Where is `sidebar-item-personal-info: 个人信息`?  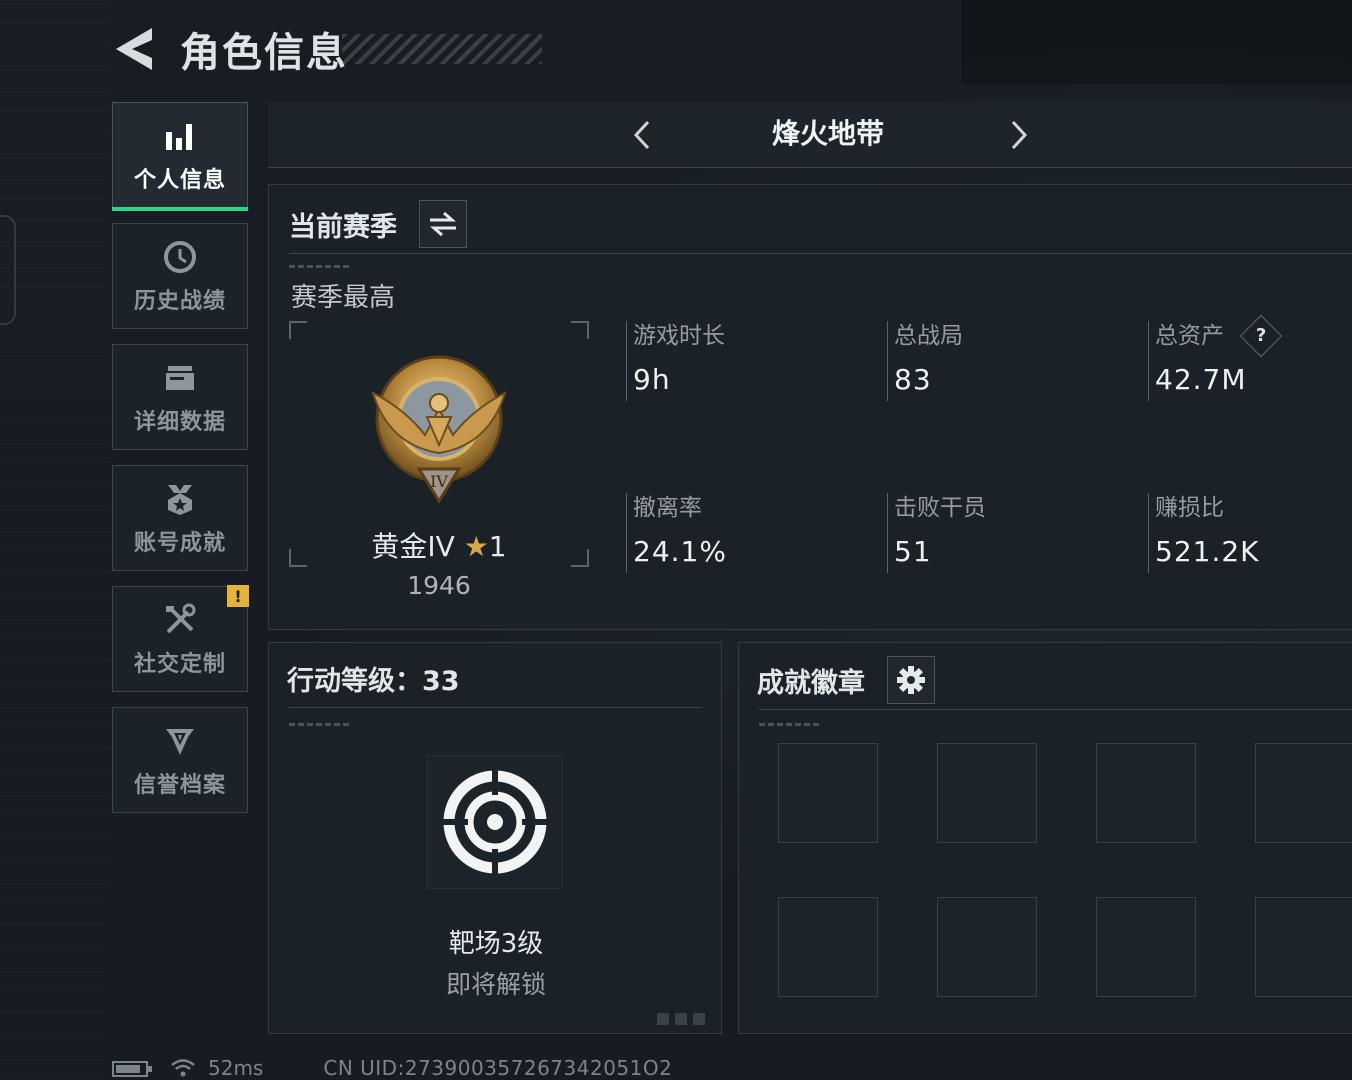 sidebar-item-personal-info: 个人信息 is located at coordinates (180, 156).